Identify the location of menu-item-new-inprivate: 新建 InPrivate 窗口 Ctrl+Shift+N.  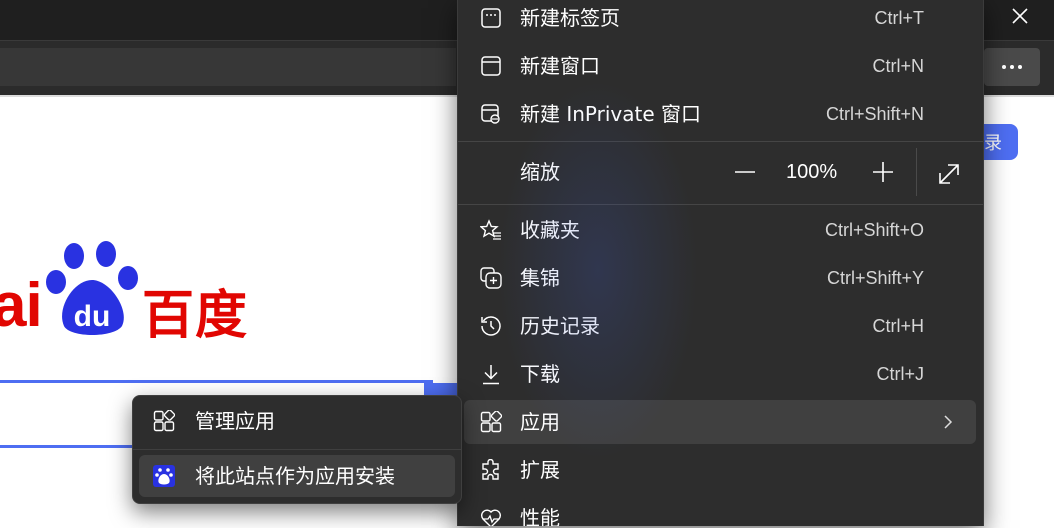
(720, 114).